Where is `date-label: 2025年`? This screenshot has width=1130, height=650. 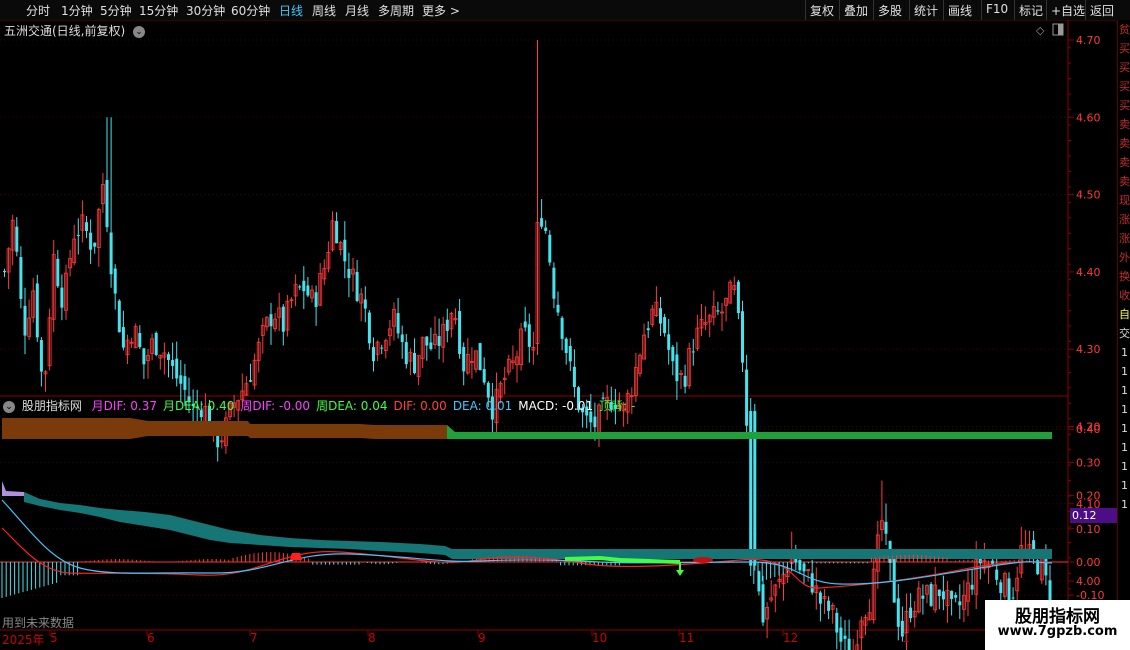
date-label: 2025年 is located at coordinates (23, 640).